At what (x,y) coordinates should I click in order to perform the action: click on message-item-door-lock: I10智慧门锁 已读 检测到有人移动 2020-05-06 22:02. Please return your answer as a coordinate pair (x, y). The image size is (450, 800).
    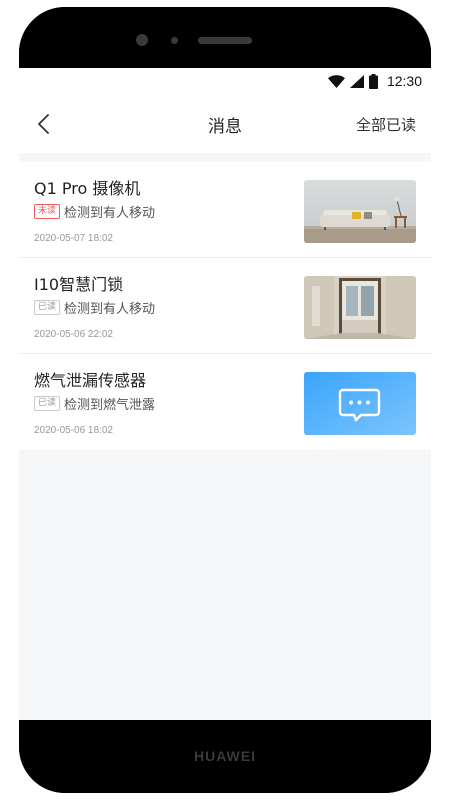
    Looking at the image, I should click on (225, 306).